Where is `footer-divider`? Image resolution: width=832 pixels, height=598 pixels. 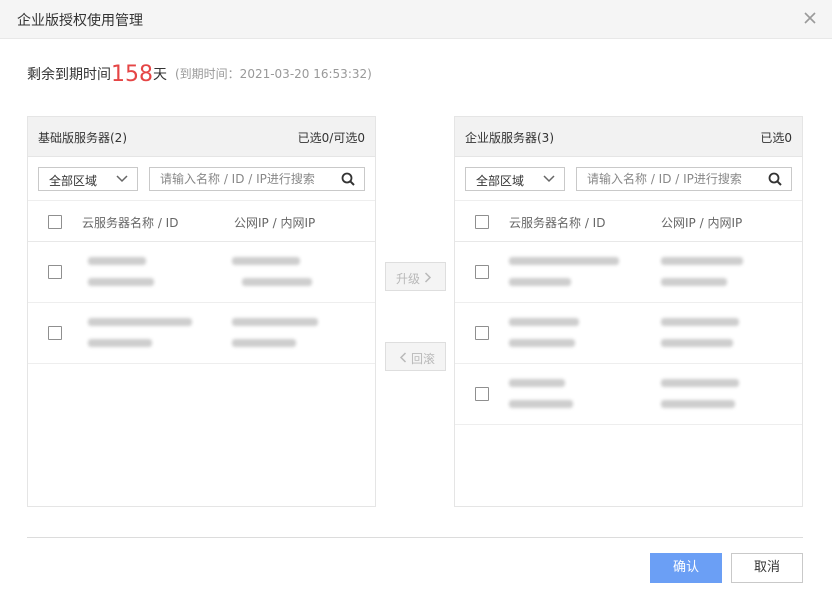 footer-divider is located at coordinates (415, 537).